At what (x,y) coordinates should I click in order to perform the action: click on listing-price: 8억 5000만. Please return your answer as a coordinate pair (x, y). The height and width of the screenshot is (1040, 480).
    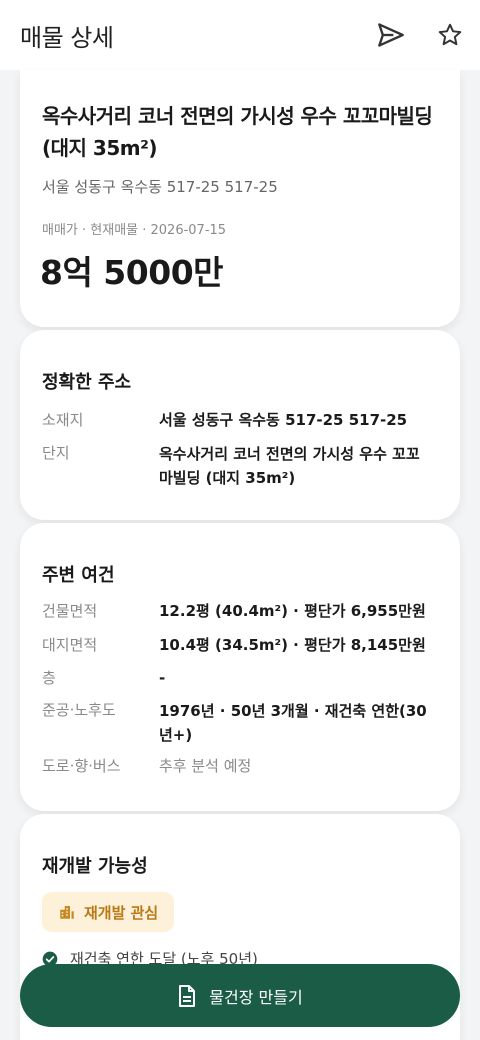
    Looking at the image, I should click on (132, 272).